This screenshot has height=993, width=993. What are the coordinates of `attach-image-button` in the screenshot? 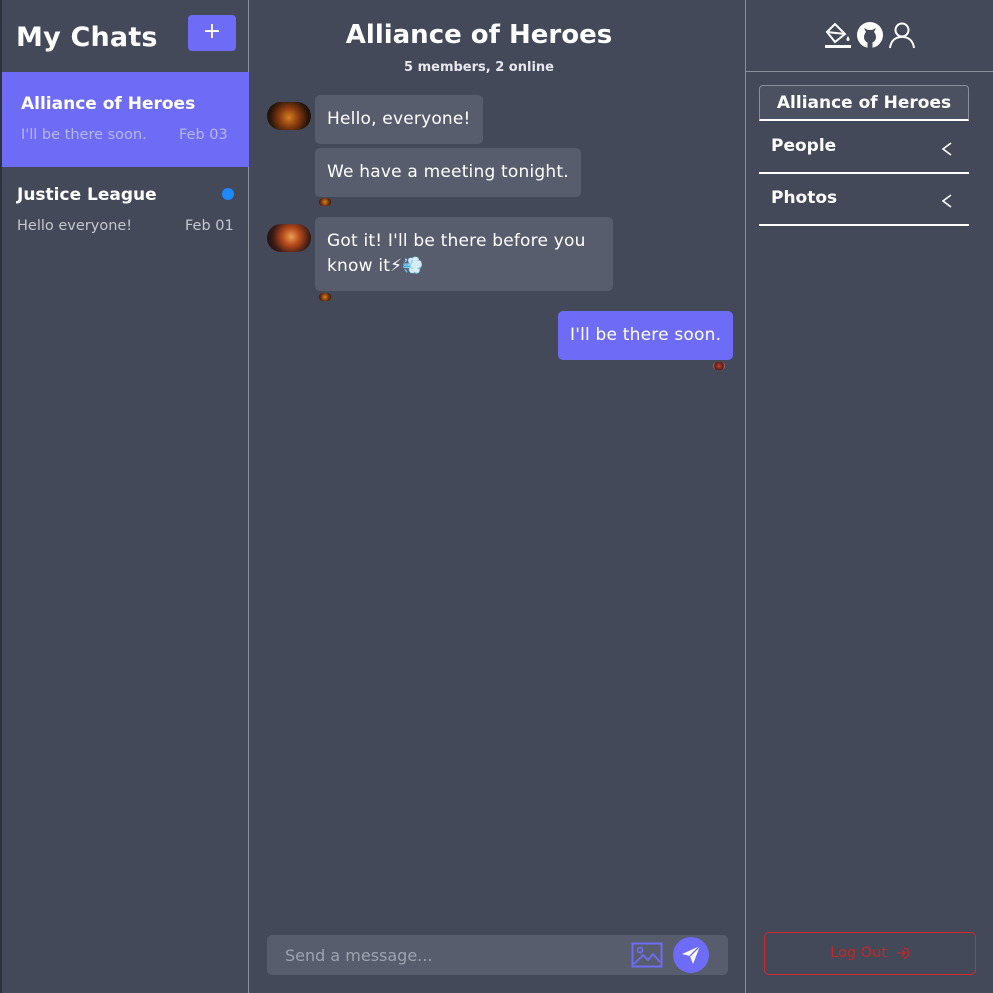 It's located at (647, 955).